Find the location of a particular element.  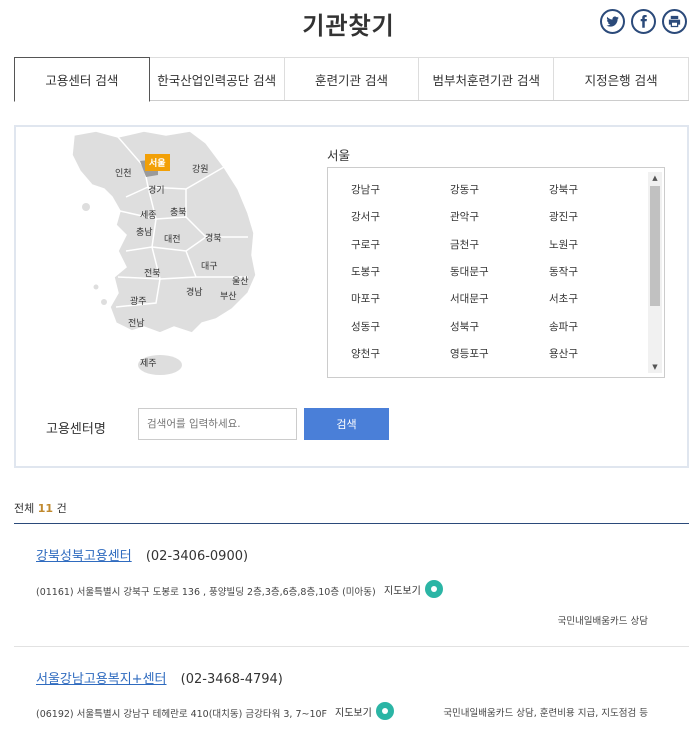

result-count: 전체 11 건 is located at coordinates (40, 508).